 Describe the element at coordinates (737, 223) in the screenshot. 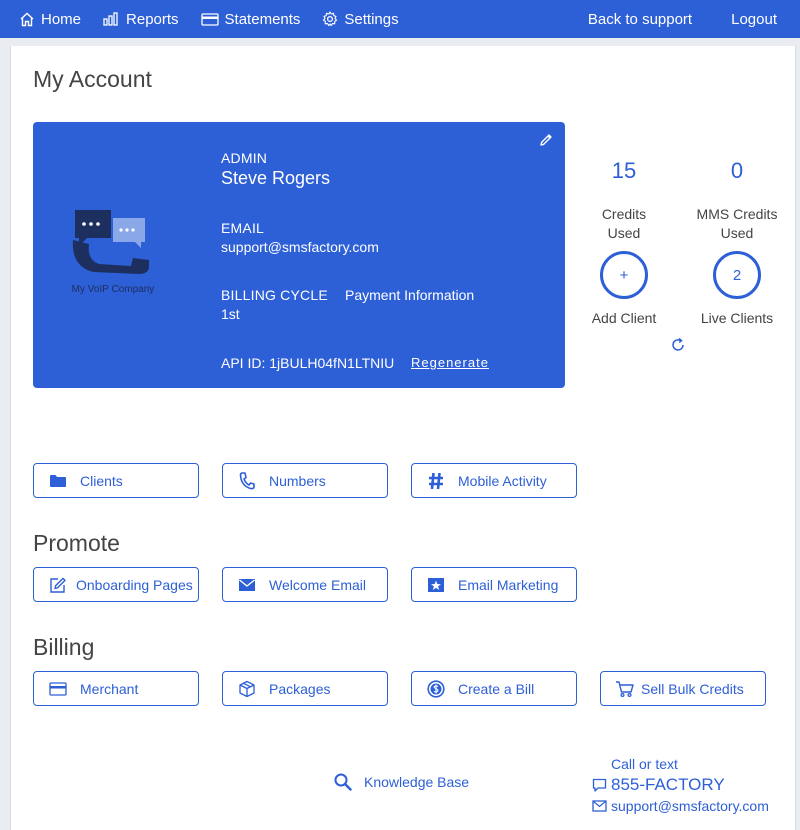

I see `mms-credits-label: MMS Credits Used` at that location.